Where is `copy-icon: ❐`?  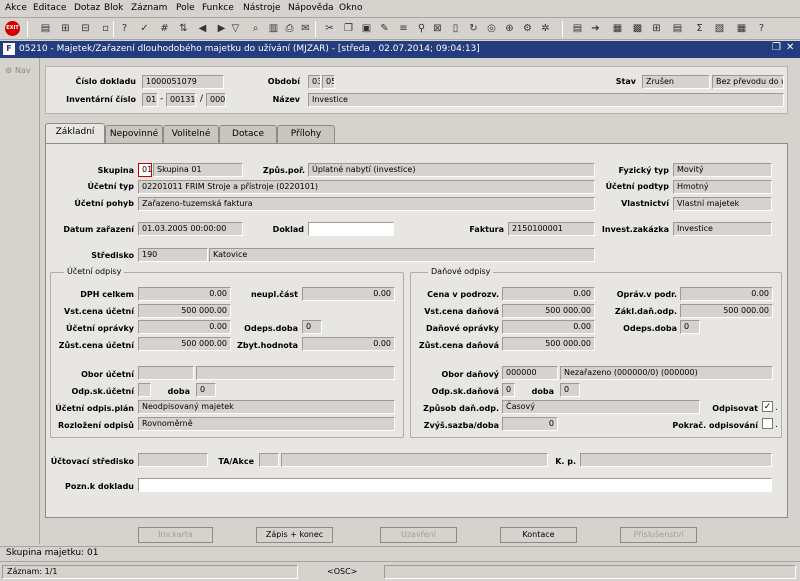
copy-icon: ❐ is located at coordinates (348, 28).